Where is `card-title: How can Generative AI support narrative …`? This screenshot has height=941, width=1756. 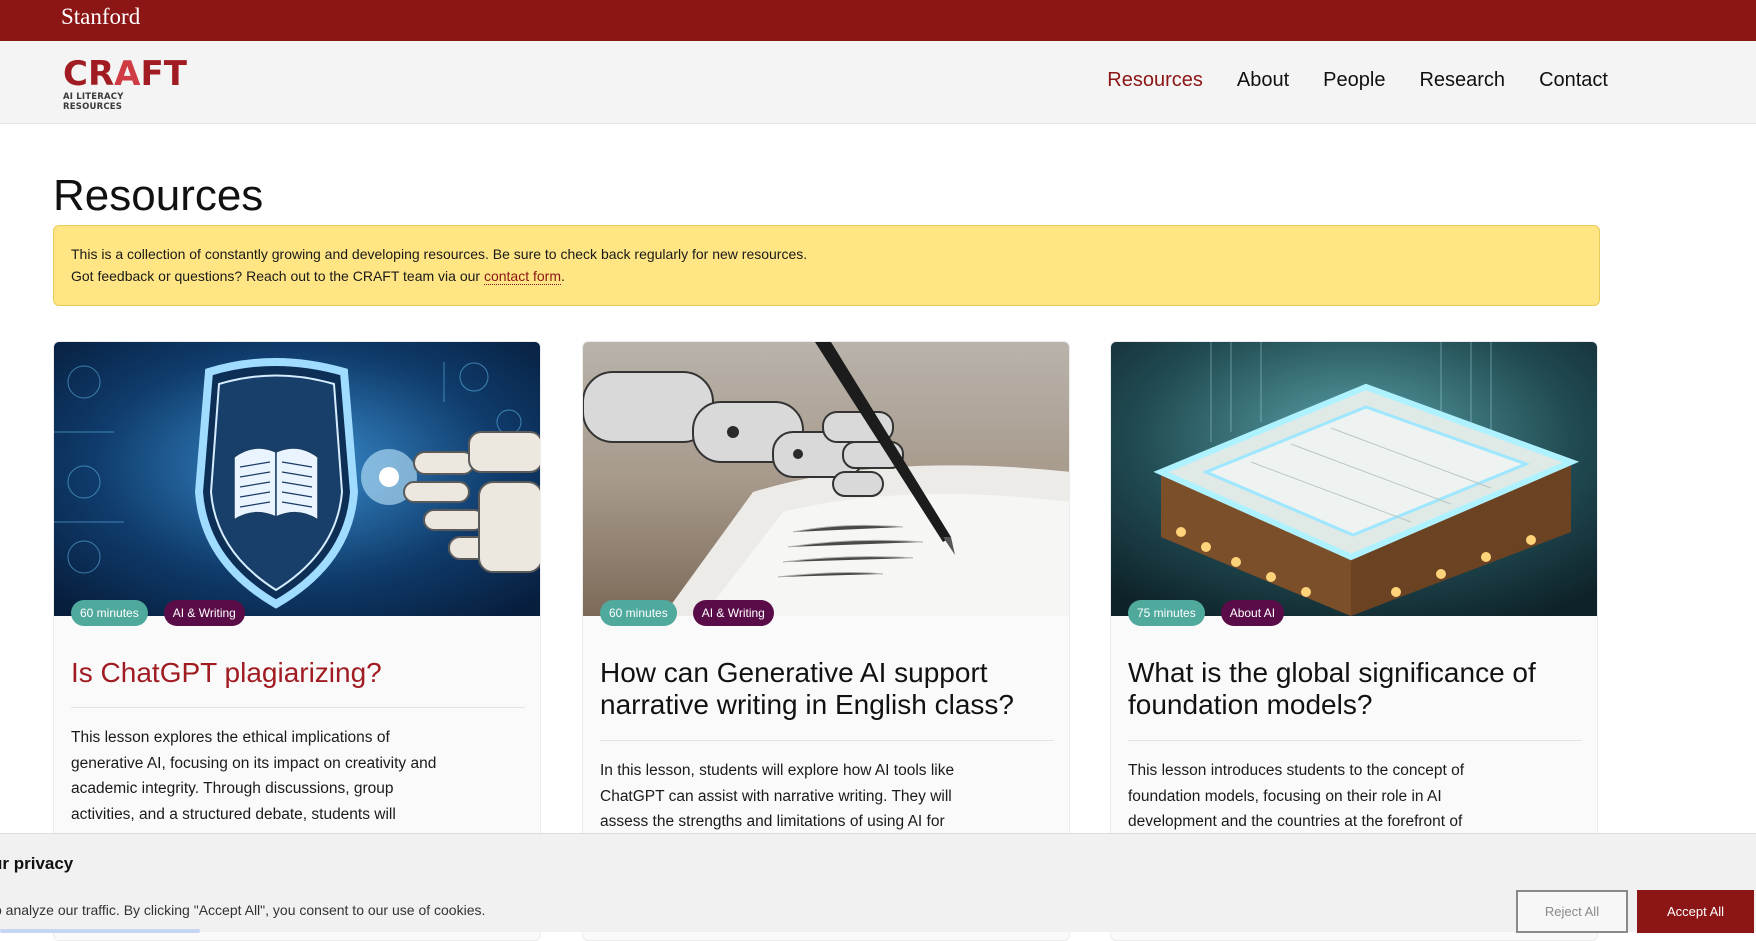 card-title: How can Generative AI support narrative … is located at coordinates (827, 689).